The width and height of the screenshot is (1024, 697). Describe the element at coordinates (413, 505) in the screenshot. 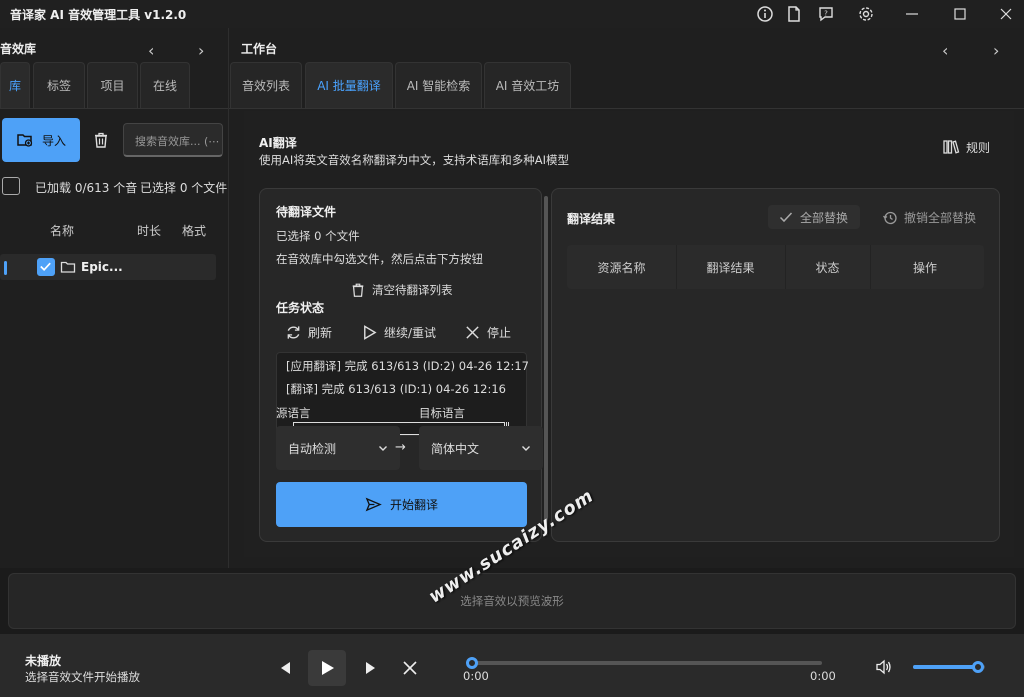

I see `start-translate-label: 开始翻译` at that location.